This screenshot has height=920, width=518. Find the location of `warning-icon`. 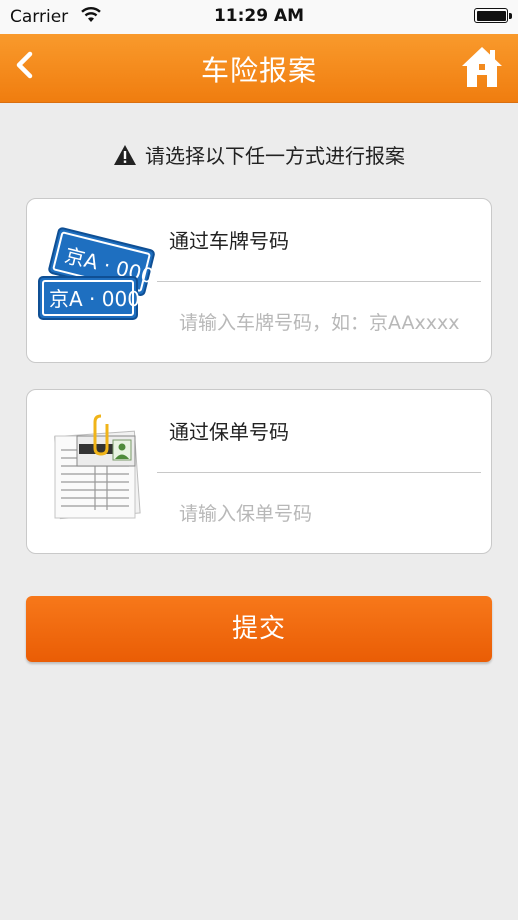

warning-icon is located at coordinates (125, 155).